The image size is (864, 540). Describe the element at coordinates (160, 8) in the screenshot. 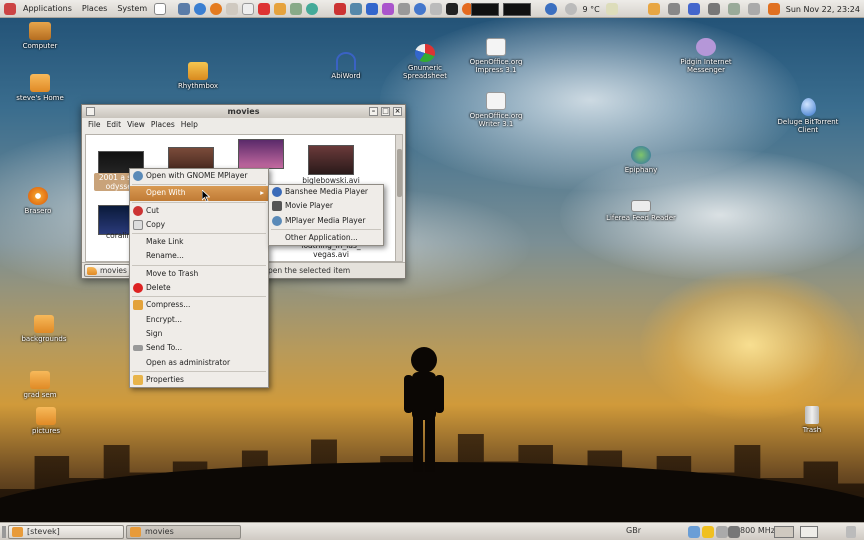

I see `launcher-icon` at that location.